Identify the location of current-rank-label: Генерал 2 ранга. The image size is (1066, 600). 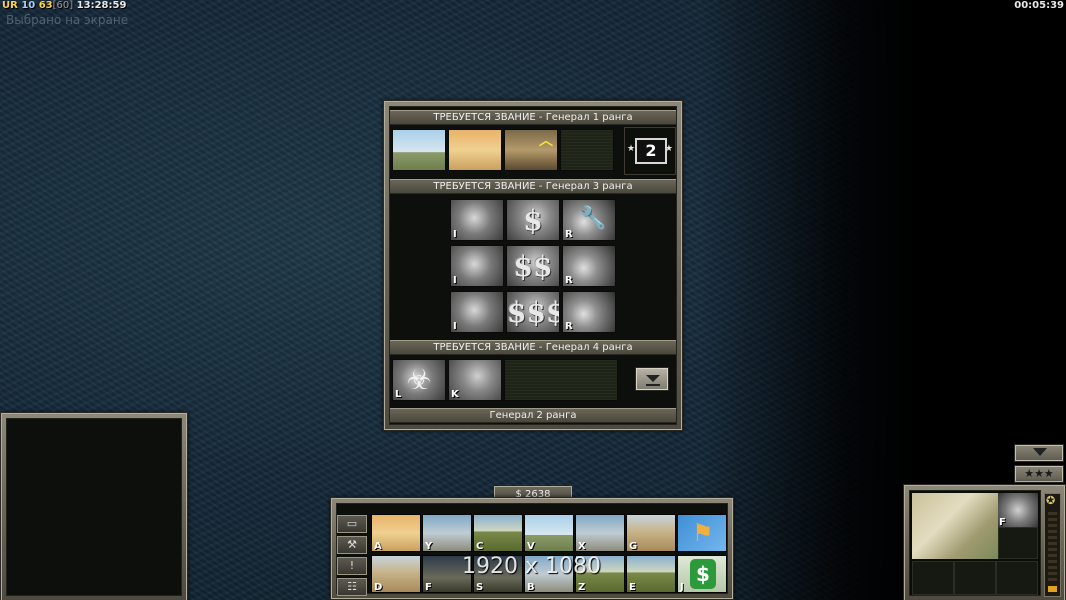
(533, 415).